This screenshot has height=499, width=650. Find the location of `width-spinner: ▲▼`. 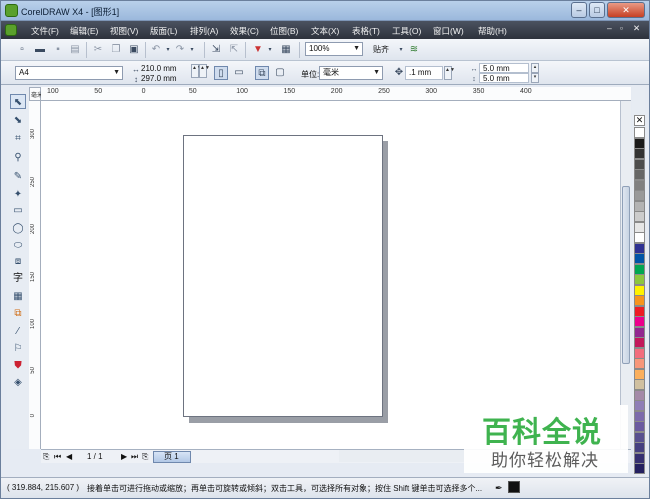

width-spinner: ▲▼ is located at coordinates (196, 71).